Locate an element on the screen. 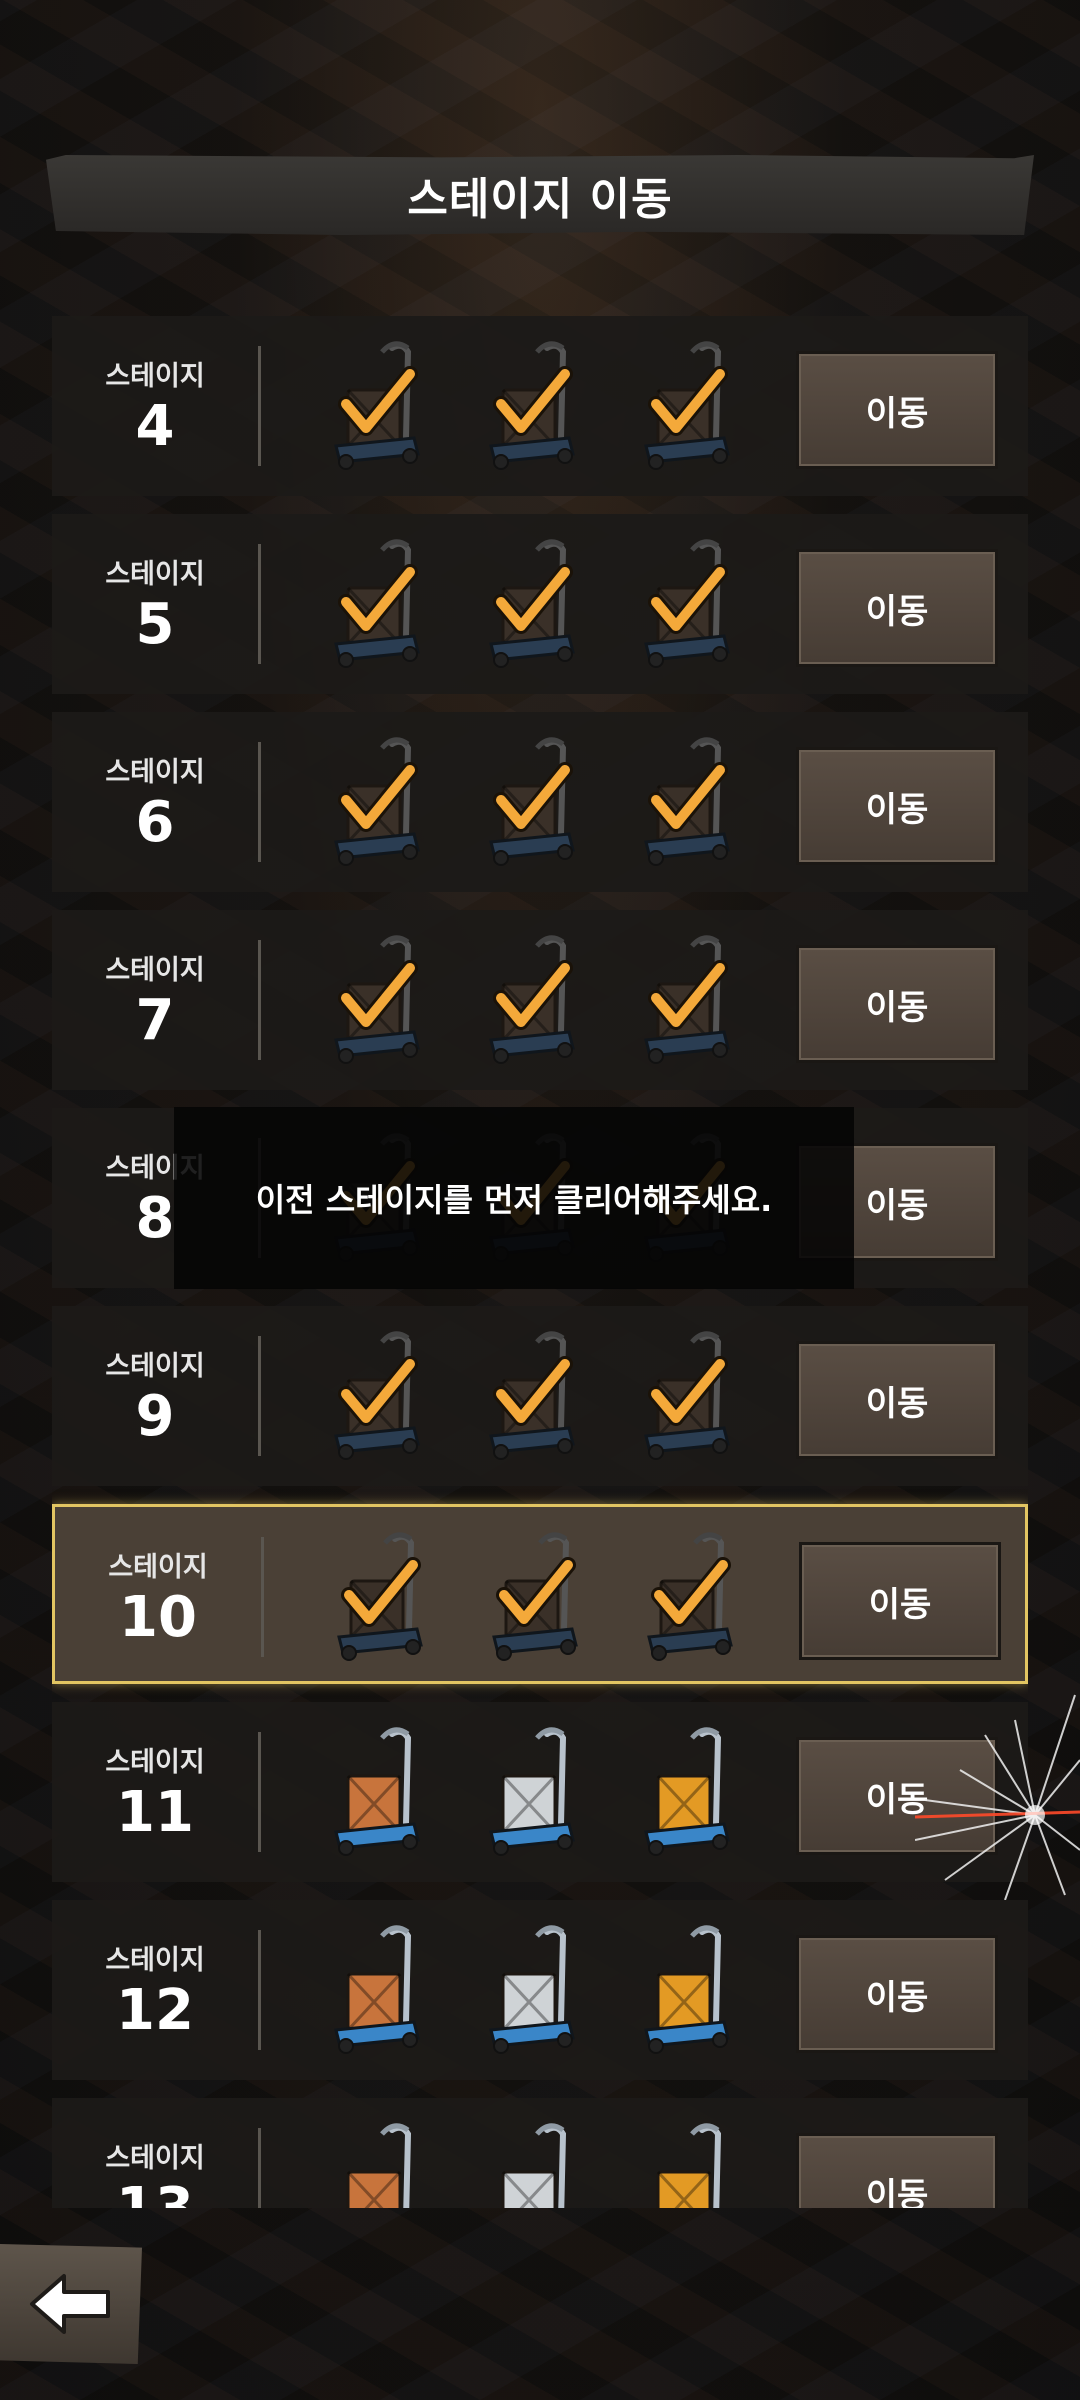  stage-number: 6 is located at coordinates (155, 822).